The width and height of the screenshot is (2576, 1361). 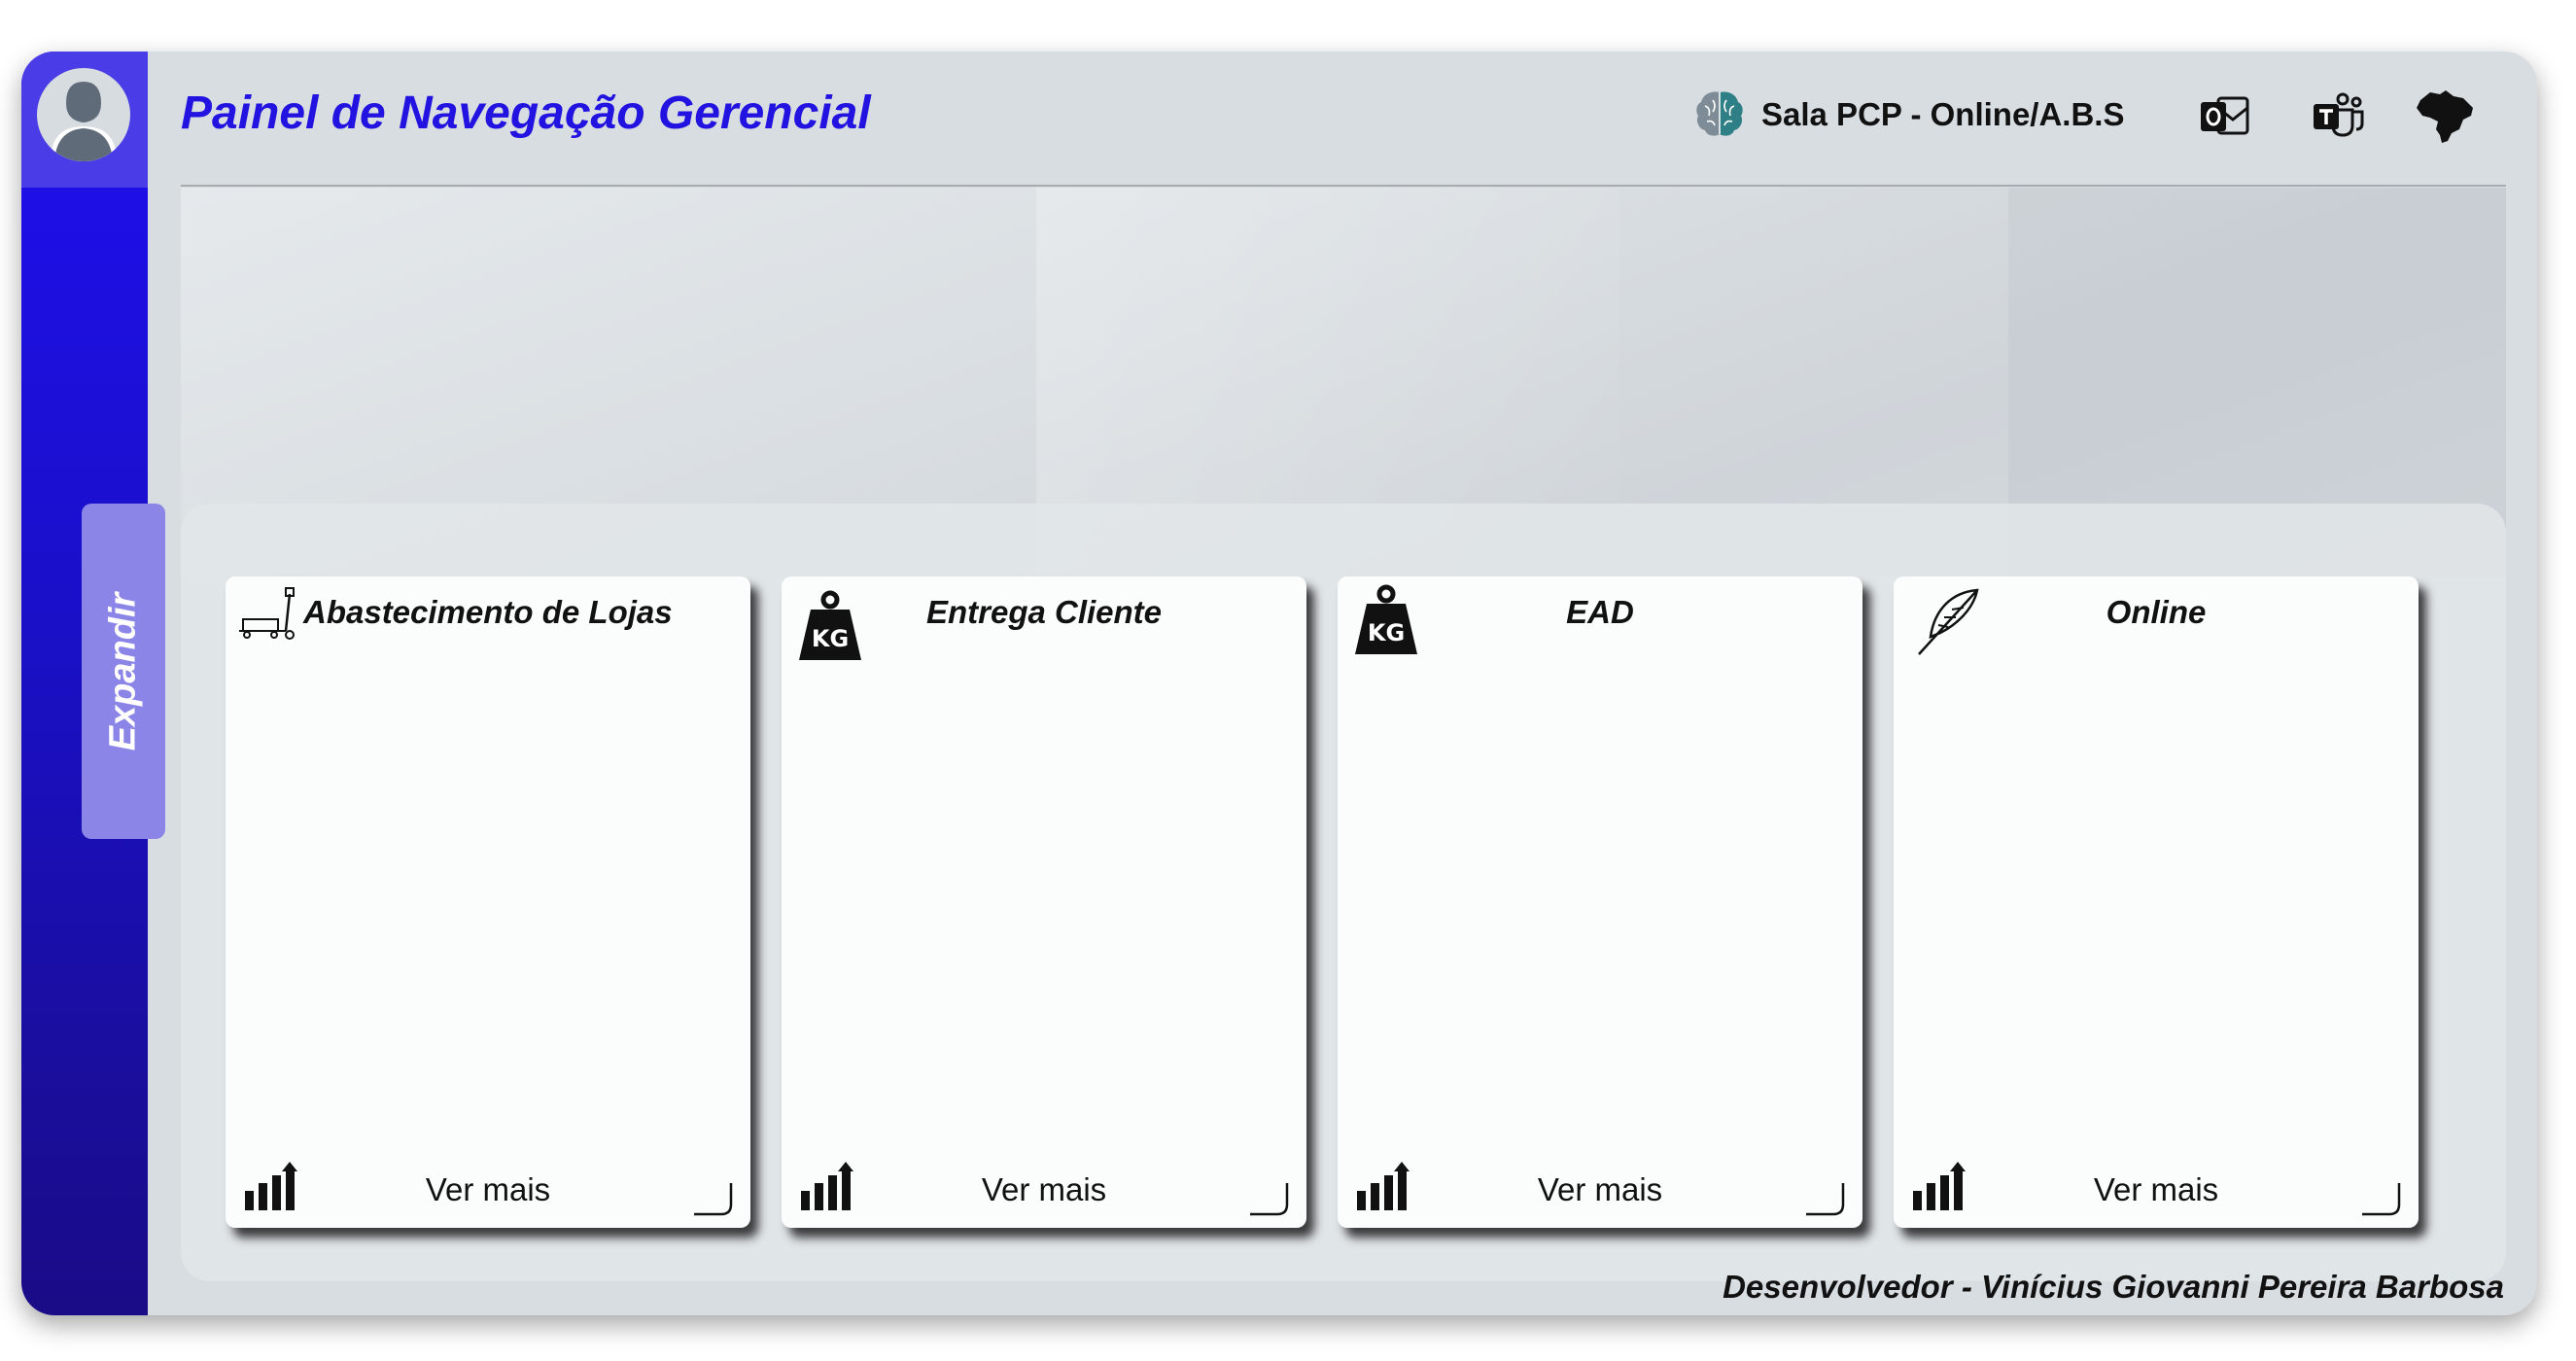 What do you see at coordinates (488, 612) in the screenshot?
I see `card-title: Abastecimento de Lojas` at bounding box center [488, 612].